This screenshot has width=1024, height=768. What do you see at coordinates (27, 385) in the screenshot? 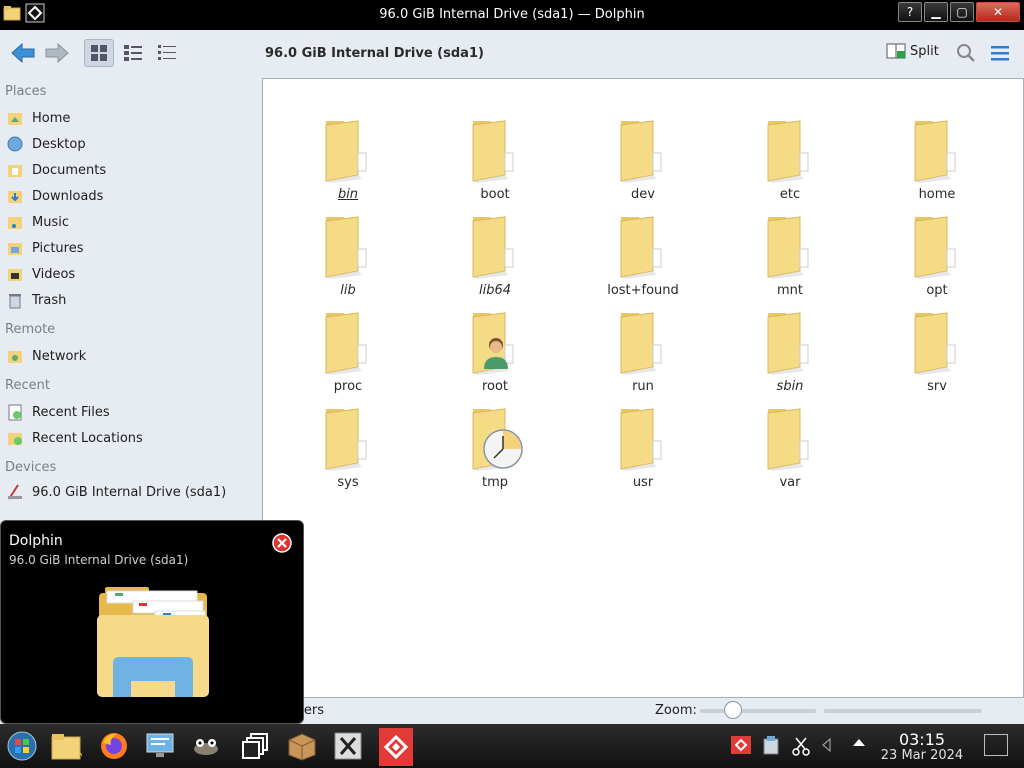
I see `section-recent: Recent` at bounding box center [27, 385].